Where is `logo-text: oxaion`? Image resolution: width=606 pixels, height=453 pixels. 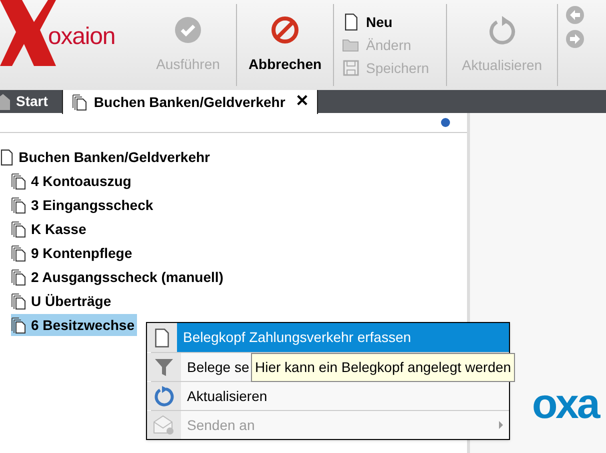 logo-text: oxaion is located at coordinates (82, 37).